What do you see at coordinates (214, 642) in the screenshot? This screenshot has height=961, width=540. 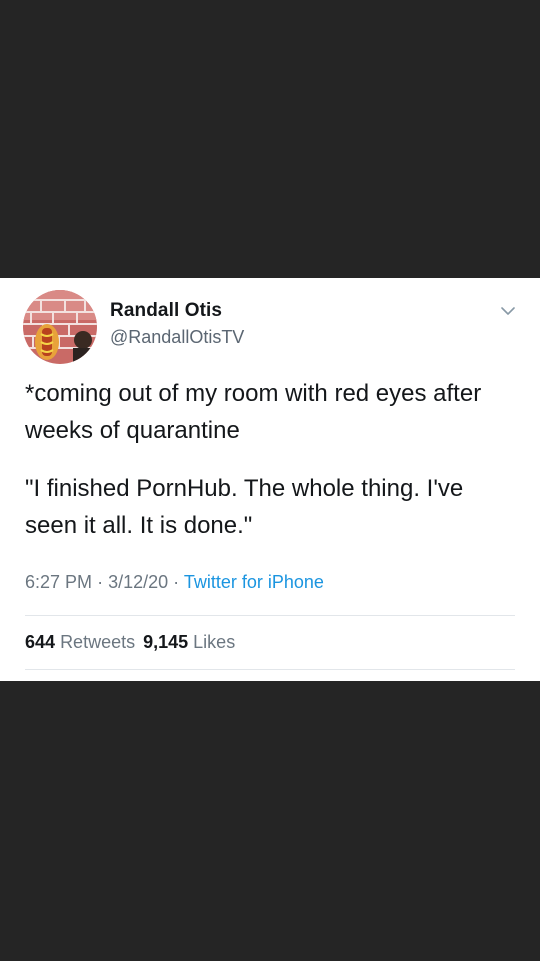 I see `likes-label: Likes` at bounding box center [214, 642].